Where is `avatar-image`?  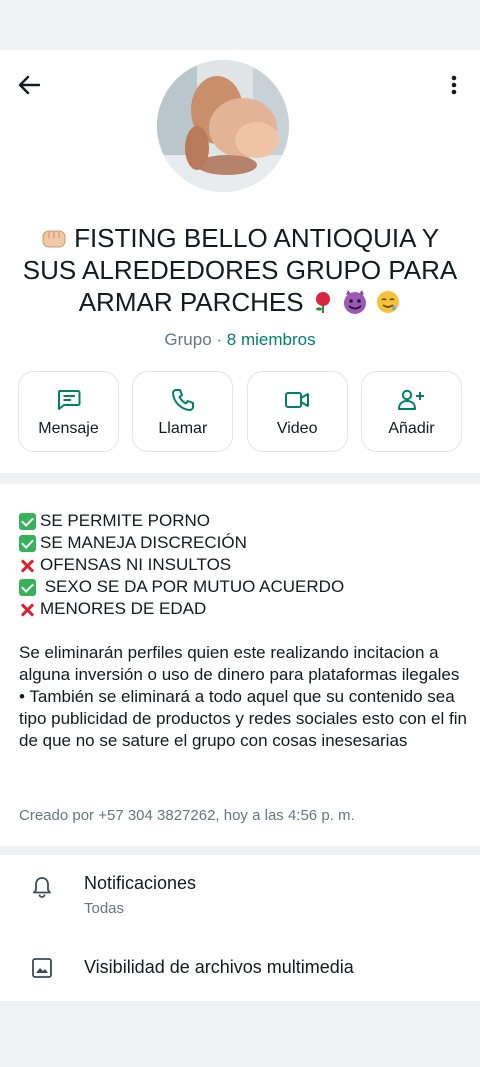
avatar-image is located at coordinates (223, 126).